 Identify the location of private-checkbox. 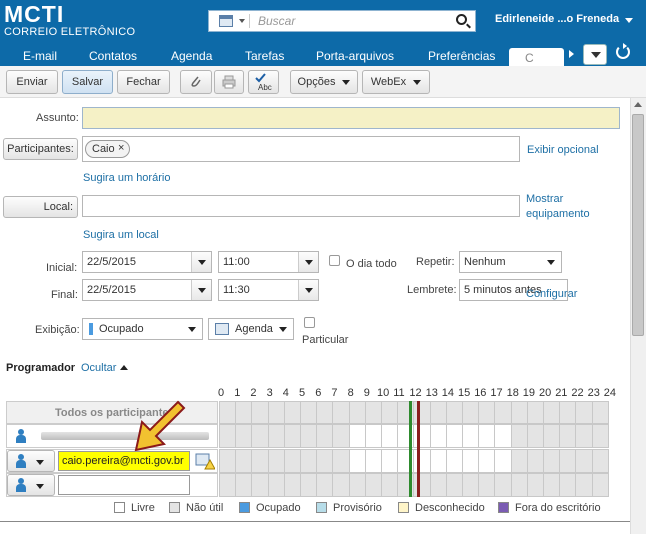
(309, 322).